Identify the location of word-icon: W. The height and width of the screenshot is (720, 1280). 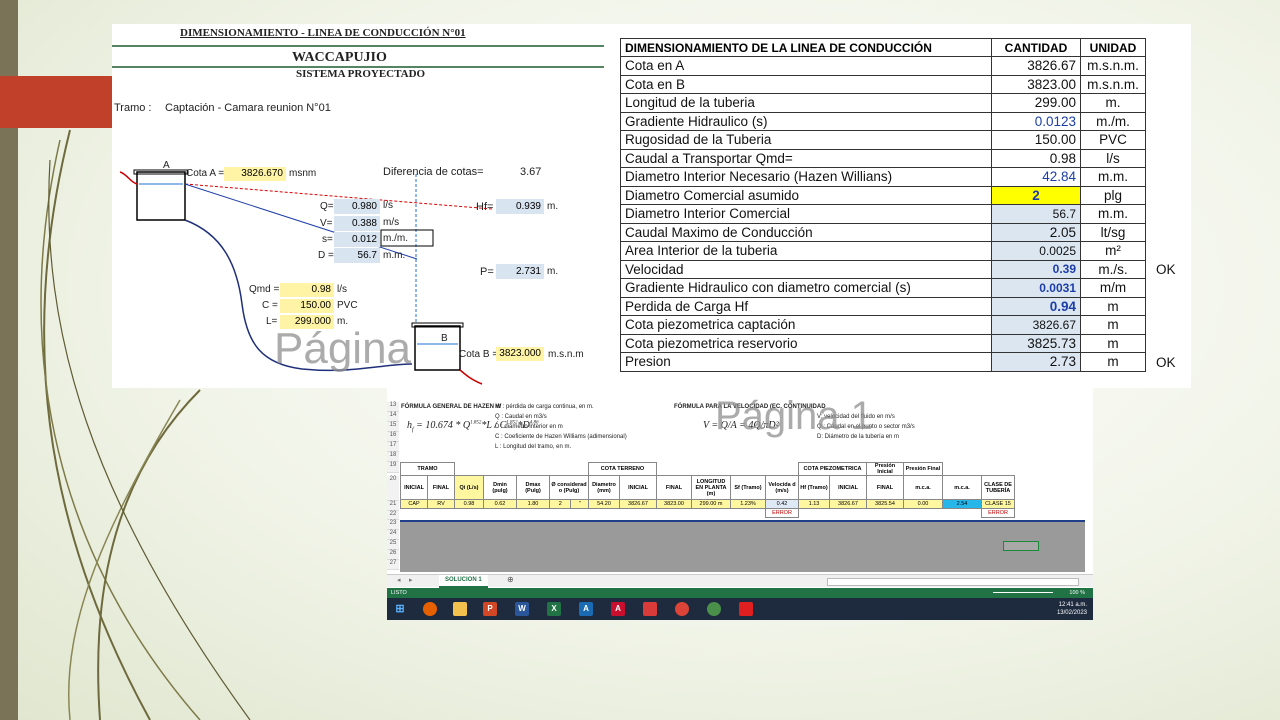
(522, 609).